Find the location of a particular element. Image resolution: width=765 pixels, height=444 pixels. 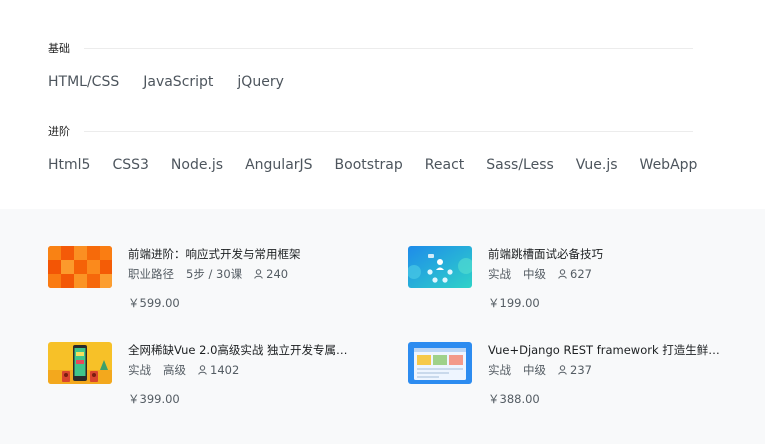

course-card: 前端跳槽面试必备技巧 实战 中级 627 ￥199.00 is located at coordinates (573, 281).